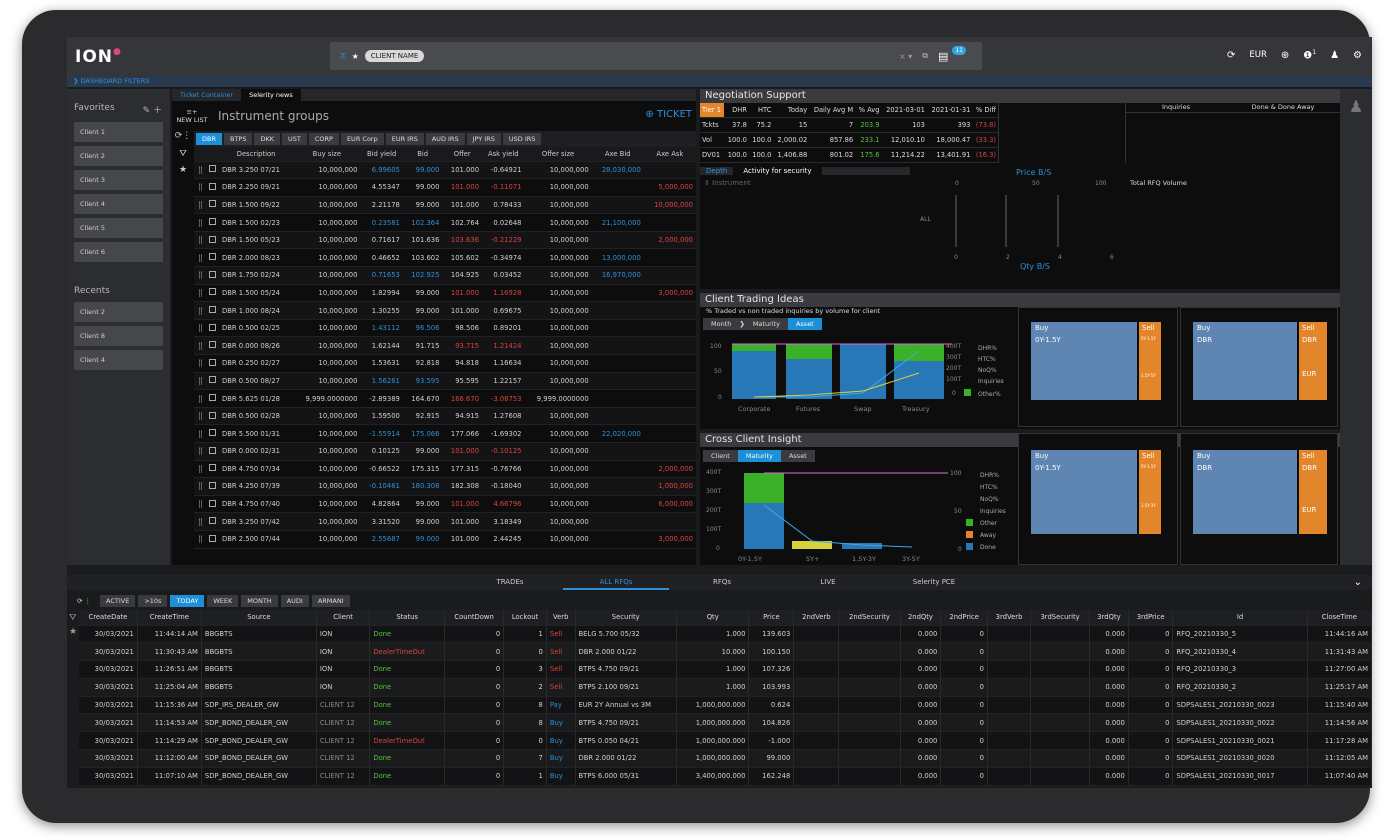  I want to click on sell-box: Sell 0Y-1.5Y 1.5Y-3Y, so click(1150, 492).